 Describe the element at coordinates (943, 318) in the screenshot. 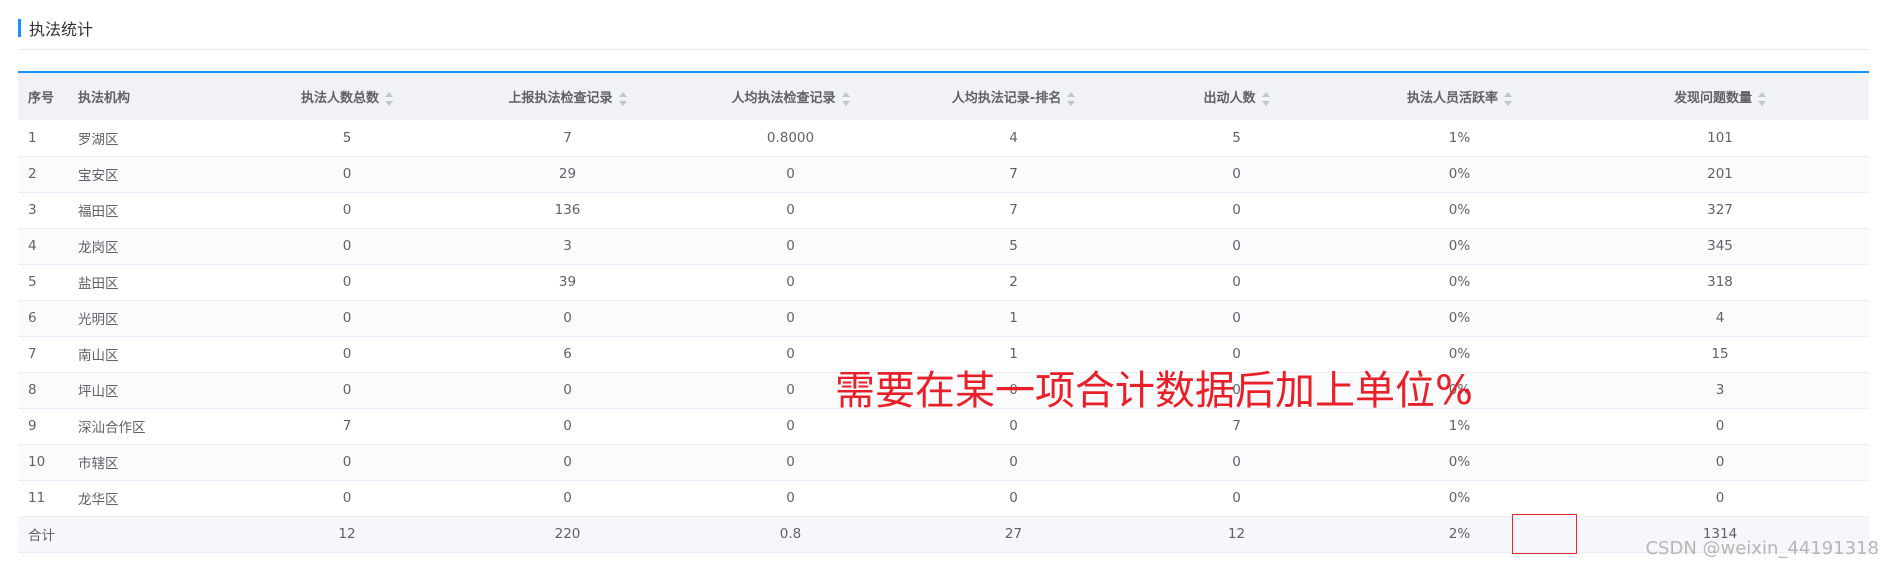

I see `table-row: 6 光明区 0 0 0 1 0 0% 4` at that location.